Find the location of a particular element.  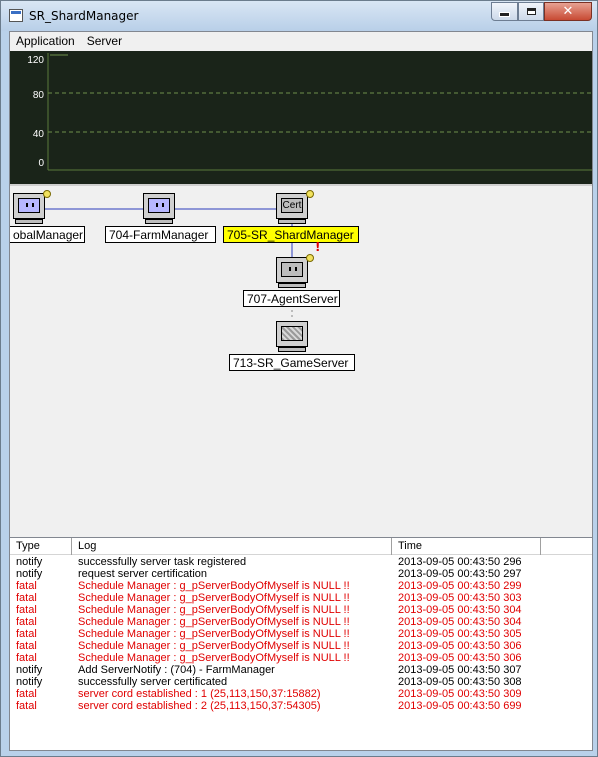

log-time-cell: 2013-09-05 00:43:50 308 is located at coordinates (460, 682).